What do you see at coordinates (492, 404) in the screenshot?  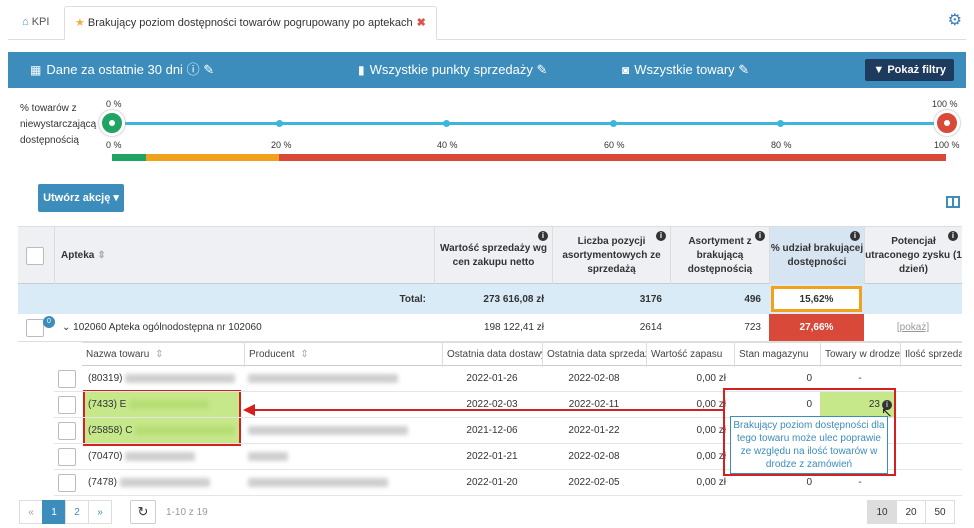 I see `last-delivery: 2022-02-03` at bounding box center [492, 404].